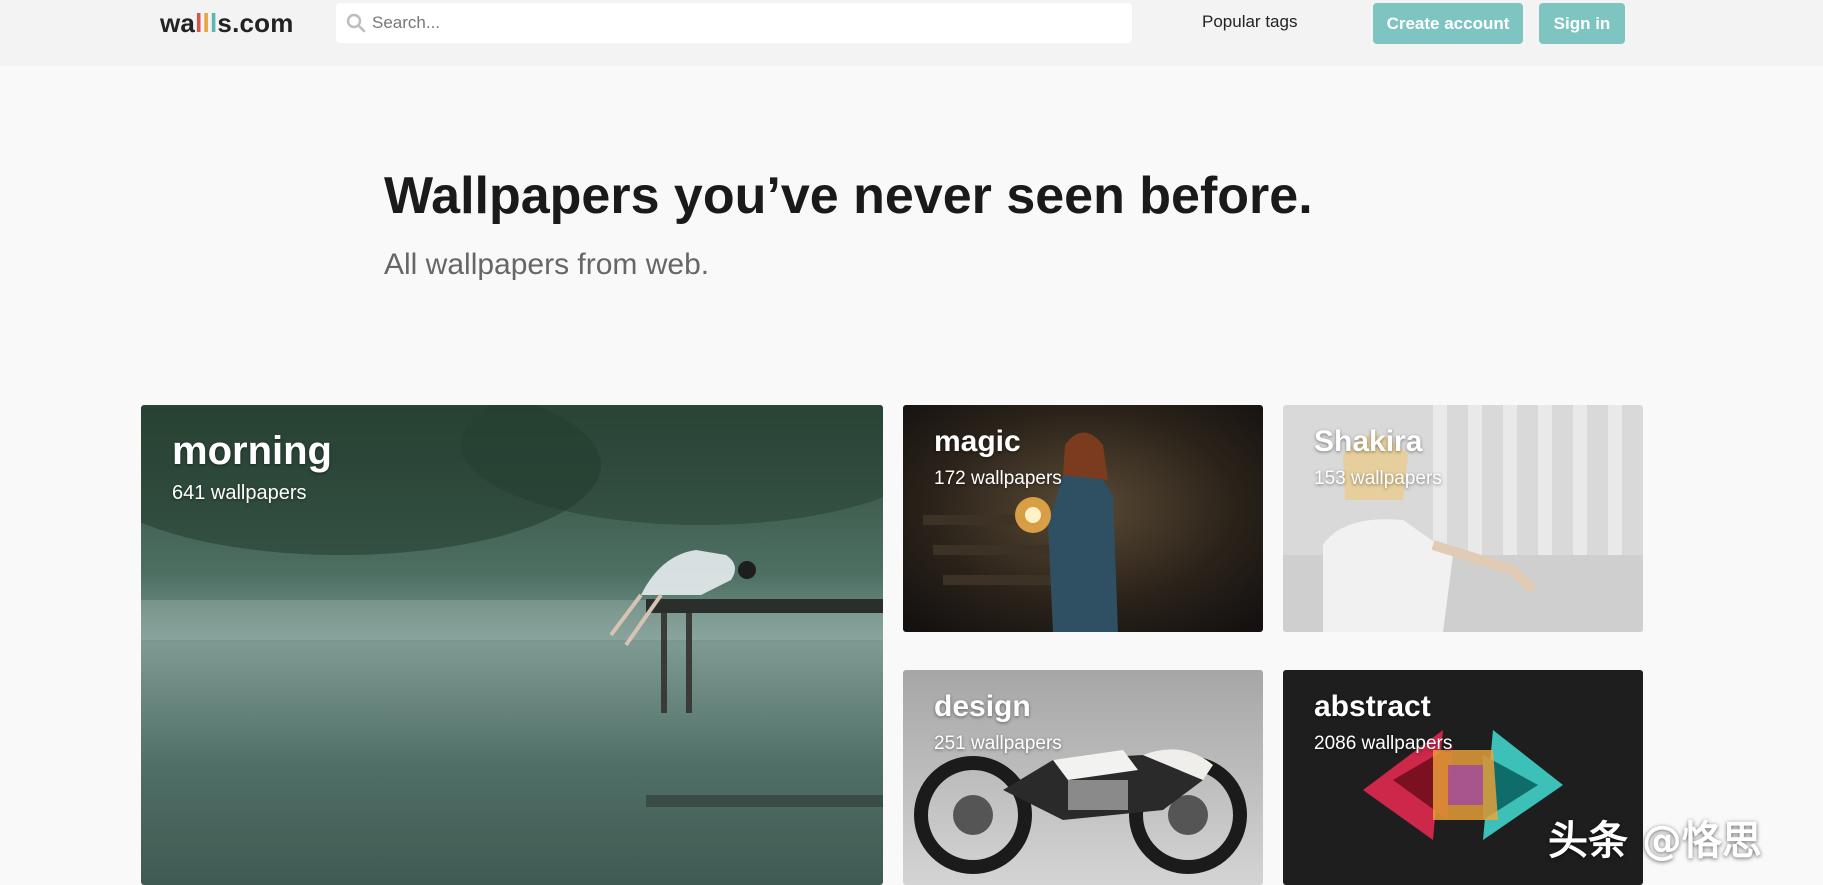 This screenshot has height=885, width=1823. I want to click on tile-count: 2086 wallpapers, so click(1383, 743).